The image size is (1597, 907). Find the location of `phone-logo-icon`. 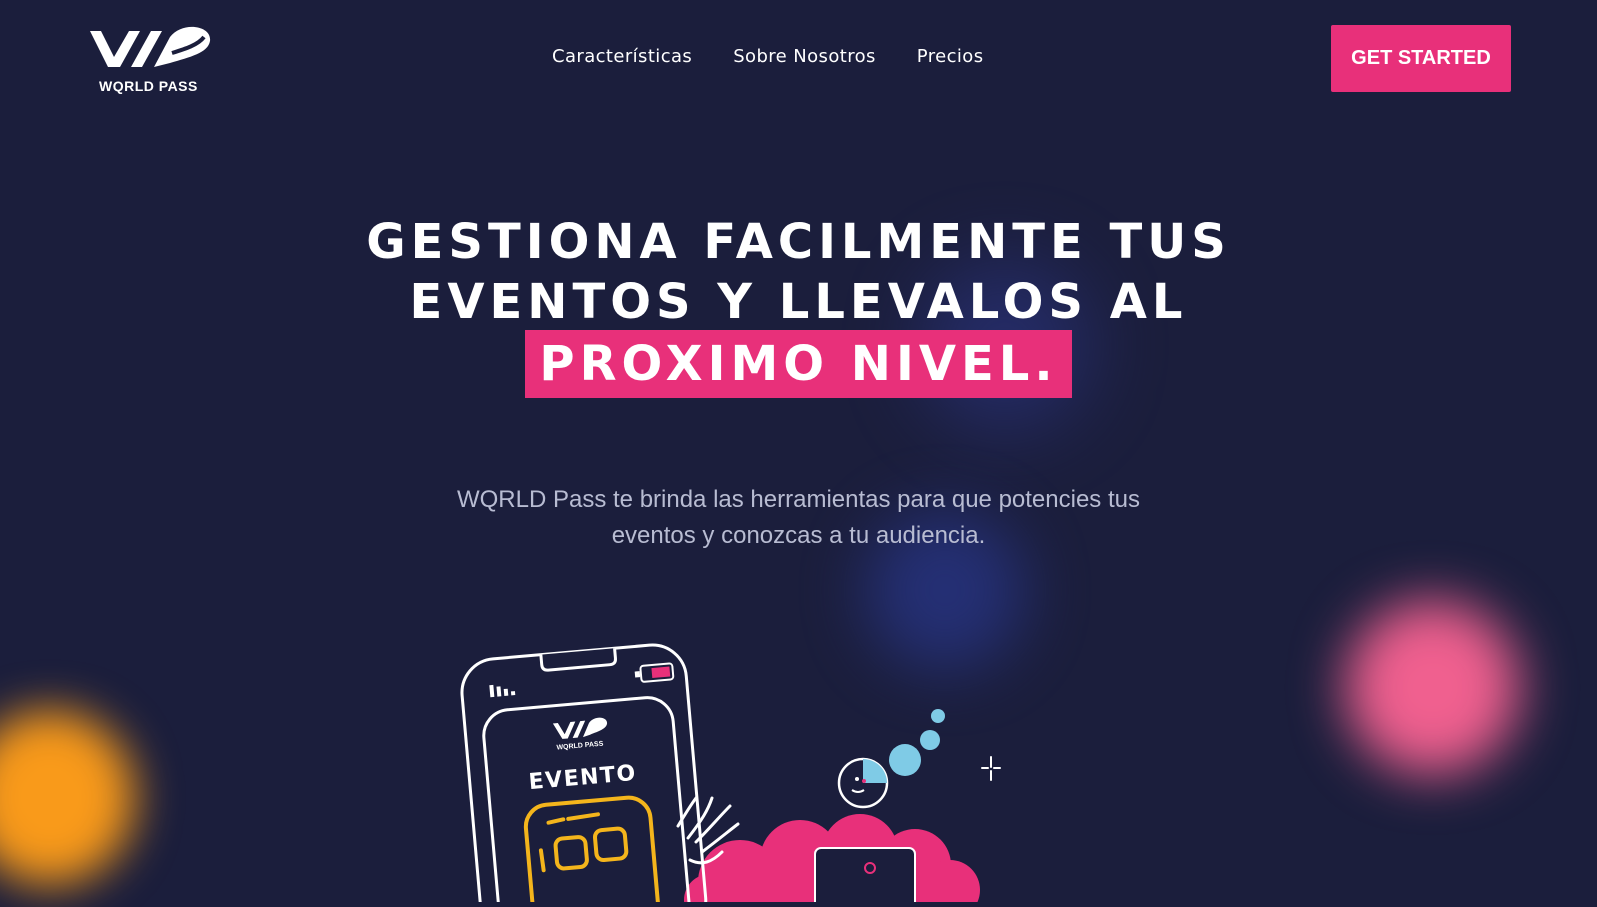

phone-logo-icon is located at coordinates (580, 728).